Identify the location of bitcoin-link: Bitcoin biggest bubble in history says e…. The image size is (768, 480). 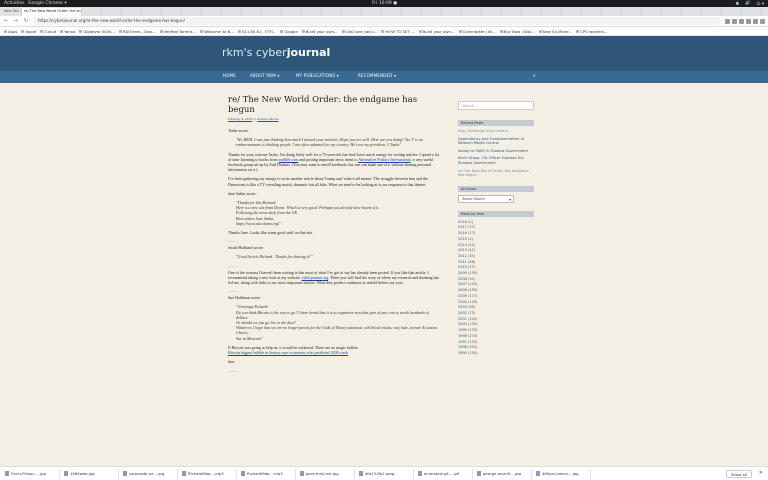
(288, 352).